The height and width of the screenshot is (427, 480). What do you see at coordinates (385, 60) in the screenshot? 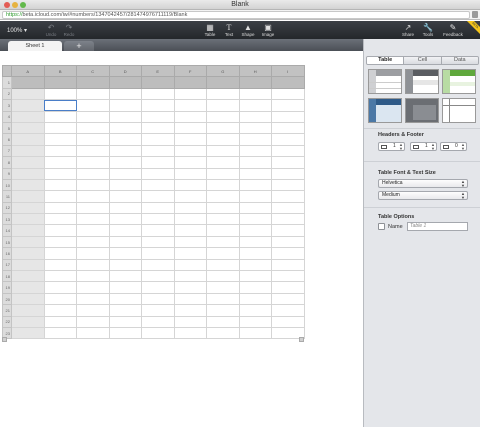
I see `tab-table: Table` at bounding box center [385, 60].